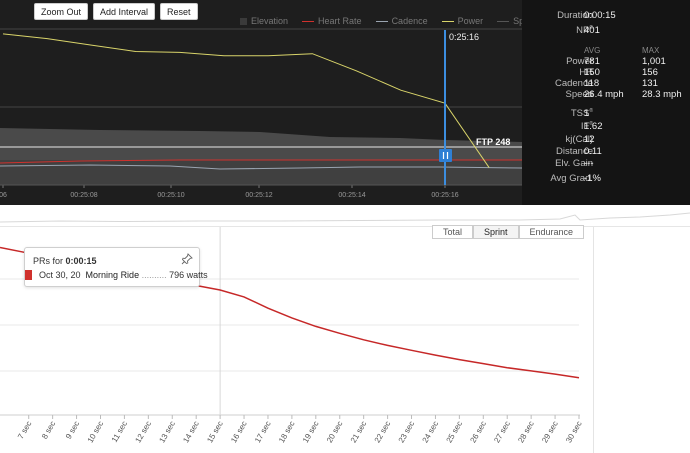 The height and width of the screenshot is (453, 690). I want to click on avg-header: AVG, so click(592, 50).